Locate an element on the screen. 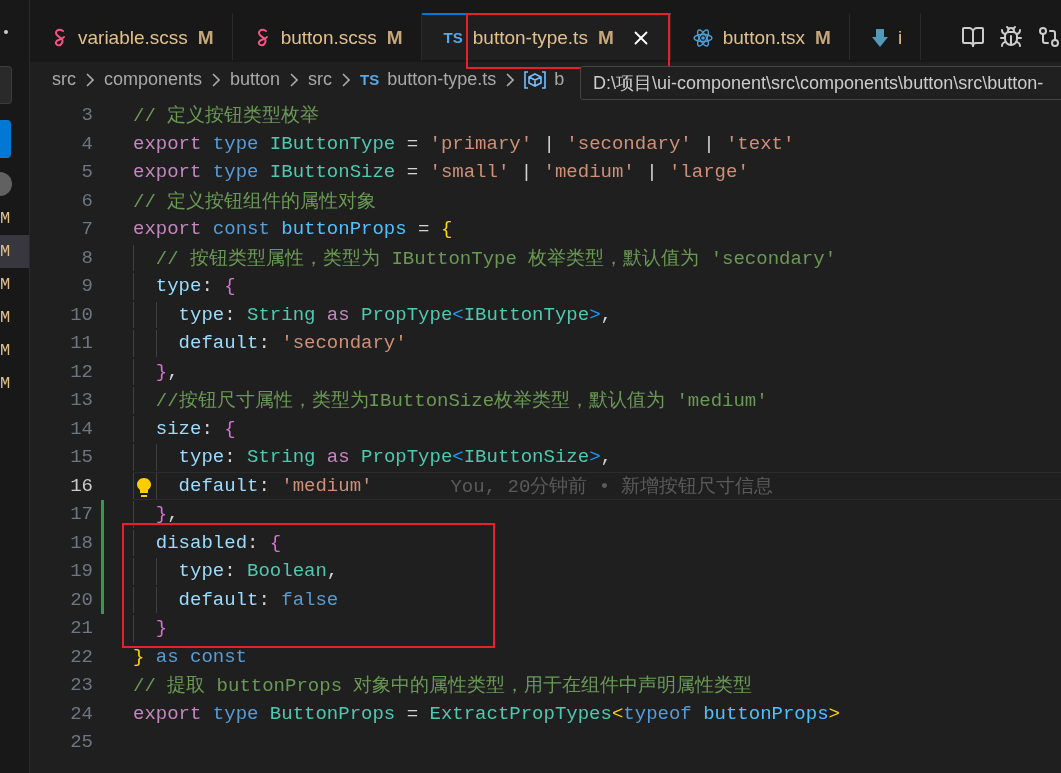 This screenshot has width=1061, height=773. breadcrumb-item: b is located at coordinates (544, 79).